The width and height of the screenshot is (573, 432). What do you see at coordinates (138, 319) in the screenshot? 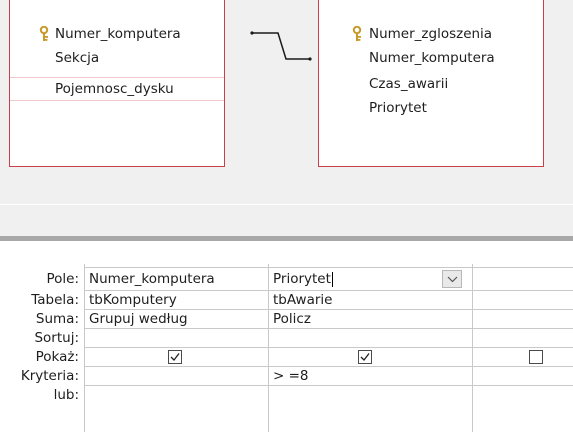
I see `cell-text: Grupuj według` at bounding box center [138, 319].